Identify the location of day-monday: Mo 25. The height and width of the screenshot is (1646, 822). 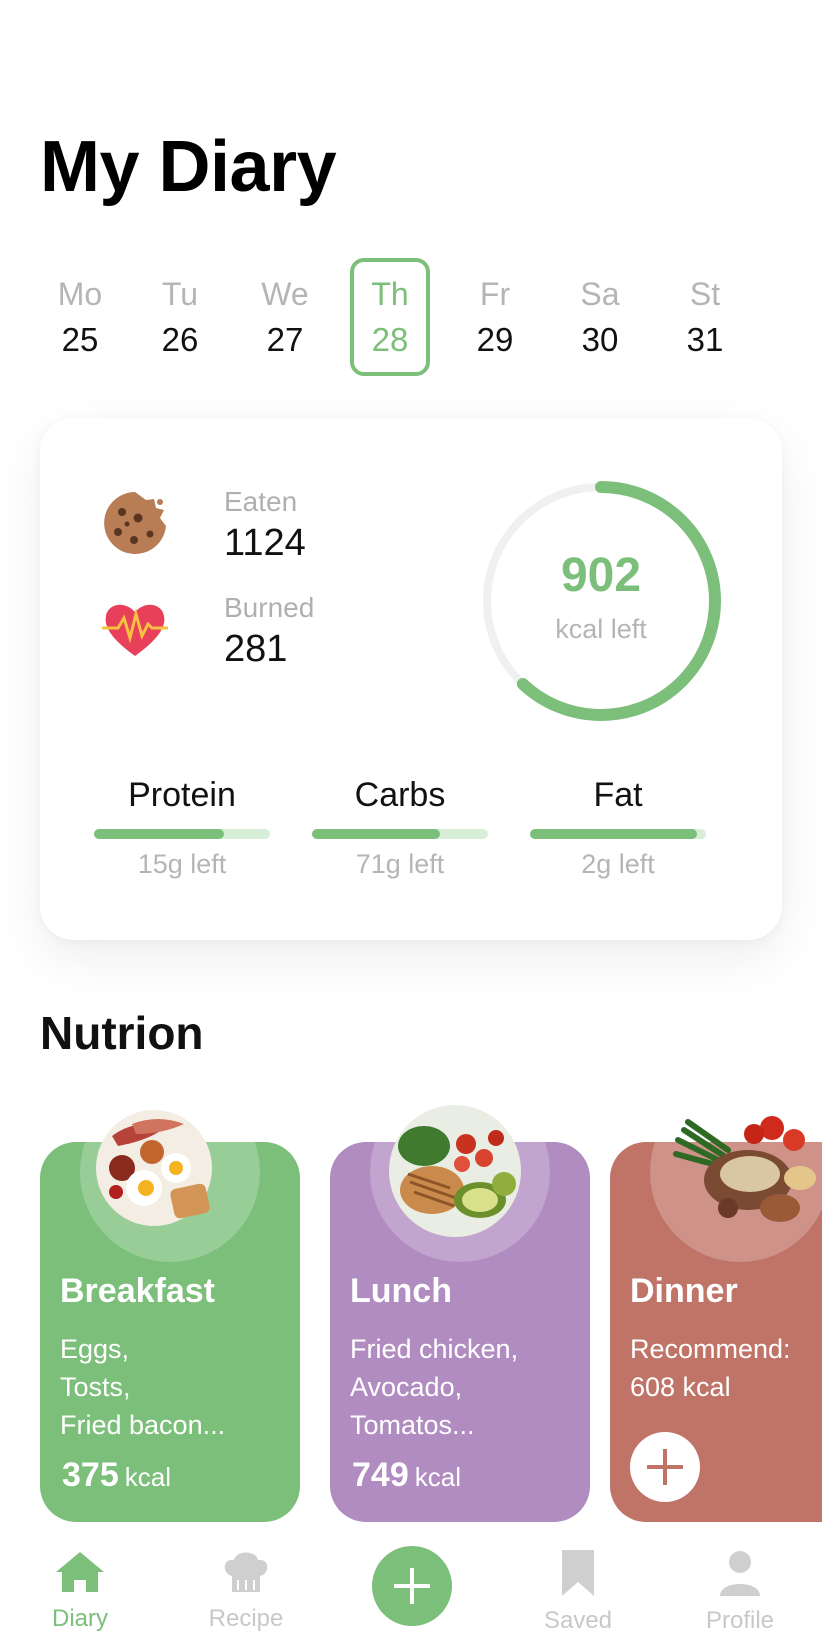
(80, 317).